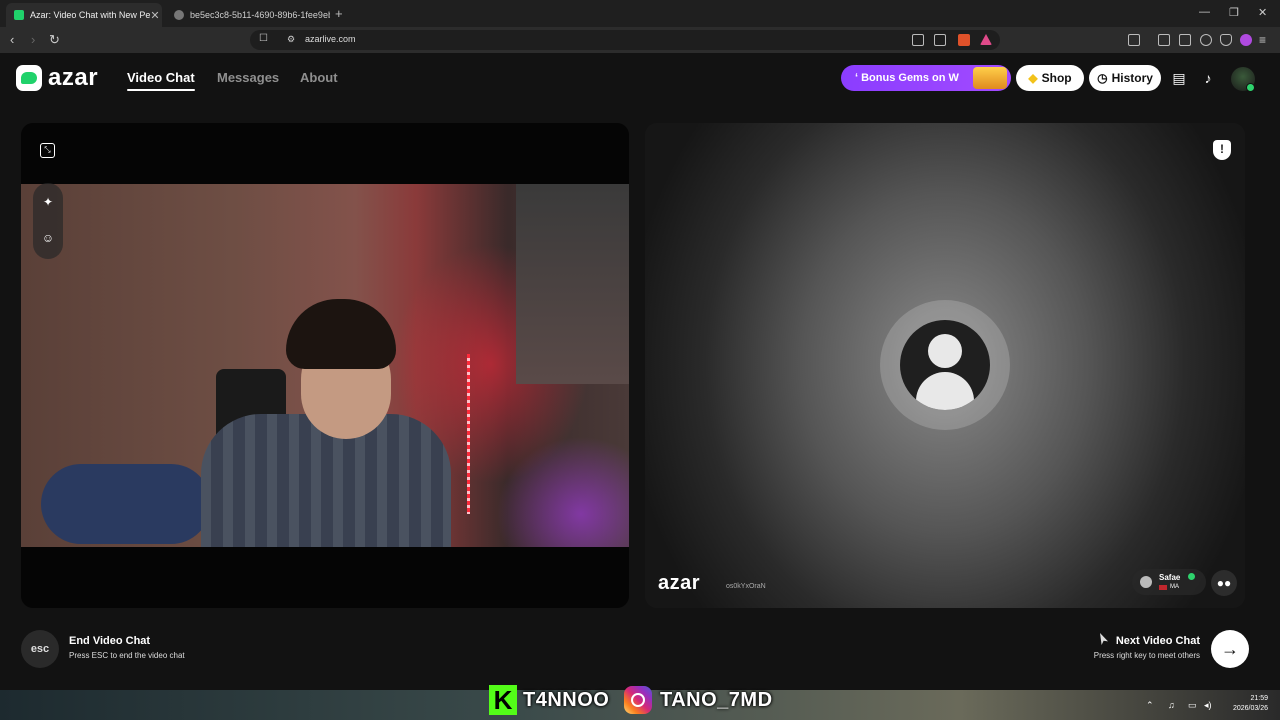 Image resolution: width=1280 pixels, height=720 pixels. I want to click on nav-about: About, so click(319, 77).